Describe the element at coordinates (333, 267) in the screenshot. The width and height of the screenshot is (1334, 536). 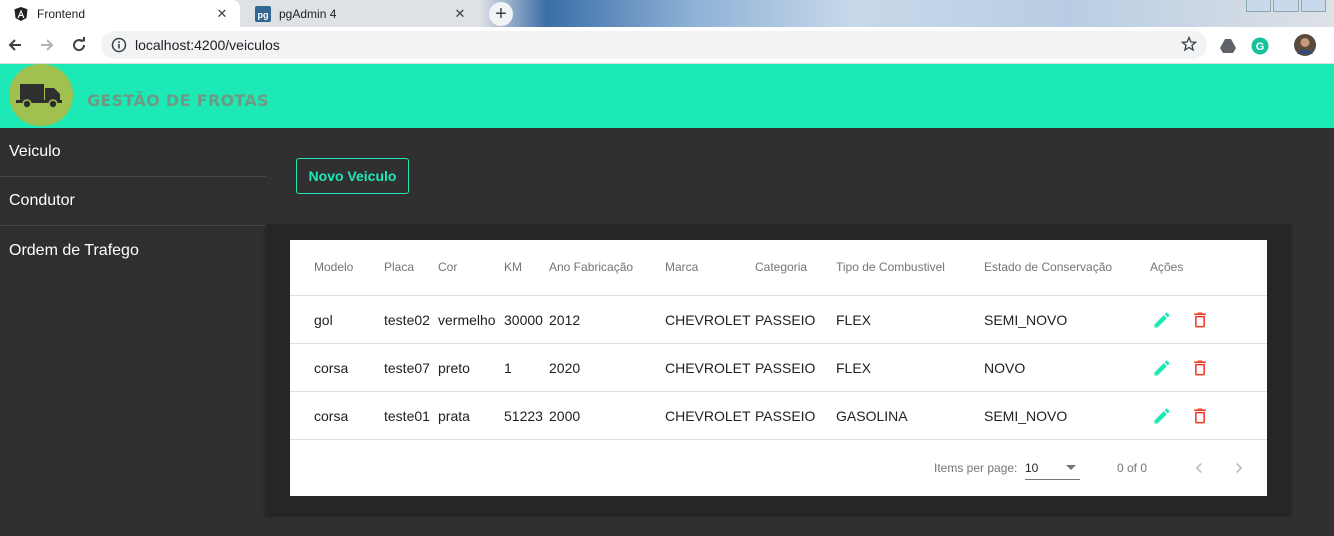
I see `column-header-modelo: Modelo` at that location.